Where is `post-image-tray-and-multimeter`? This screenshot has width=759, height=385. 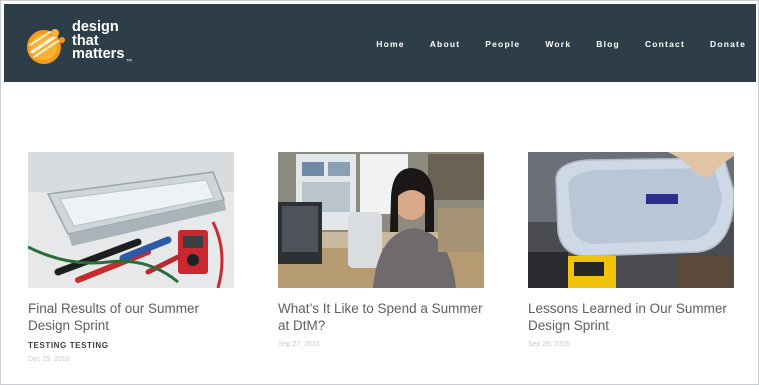 post-image-tray-and-multimeter is located at coordinates (131, 220).